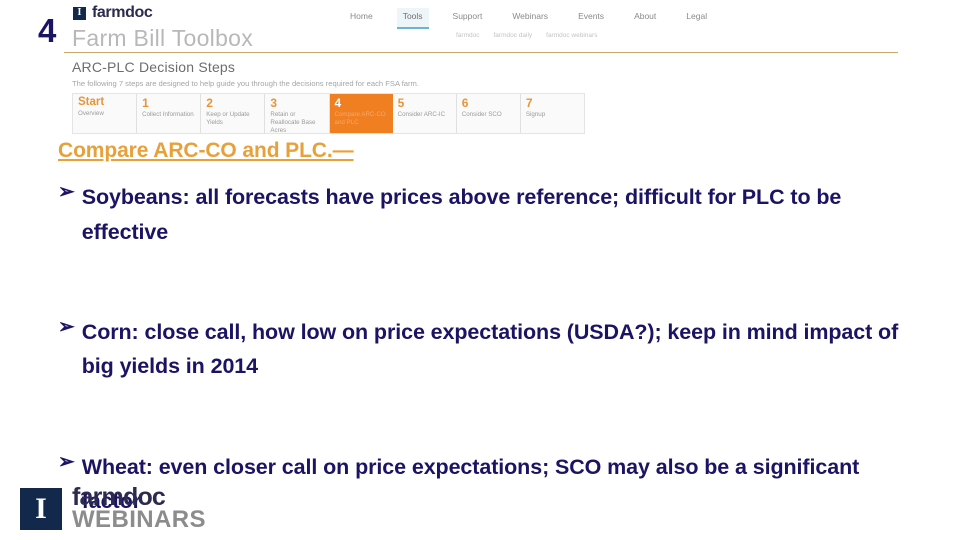 The image size is (960, 540). I want to click on footer-wordmark: farmdoc WEBINARS, so click(139, 509).